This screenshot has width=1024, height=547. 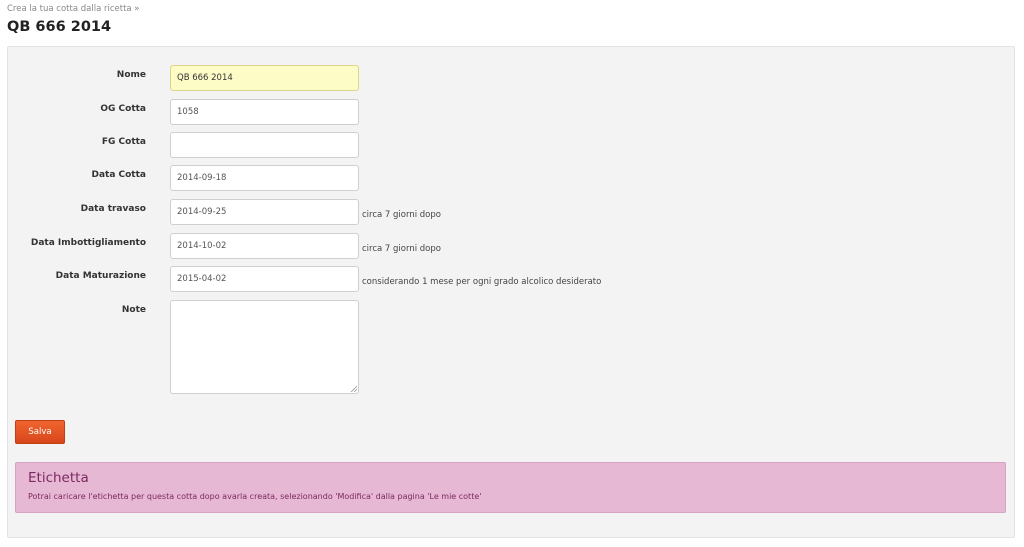 I want to click on data-cotta-input, so click(x=264, y=178).